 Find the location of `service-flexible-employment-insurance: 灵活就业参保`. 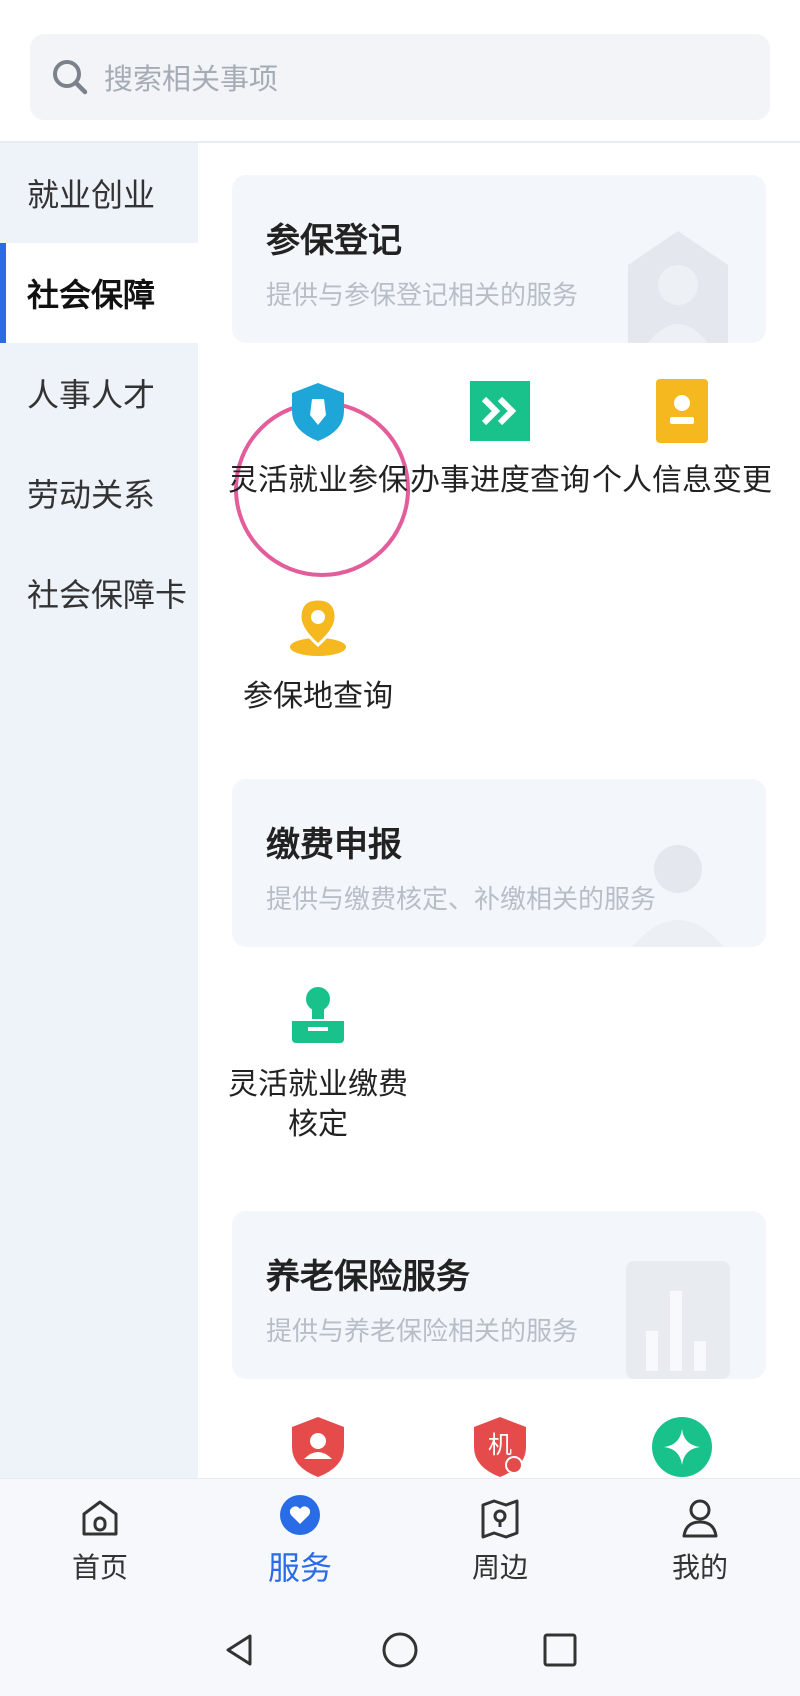

service-flexible-employment-insurance: 灵活就业参保 is located at coordinates (318, 440).